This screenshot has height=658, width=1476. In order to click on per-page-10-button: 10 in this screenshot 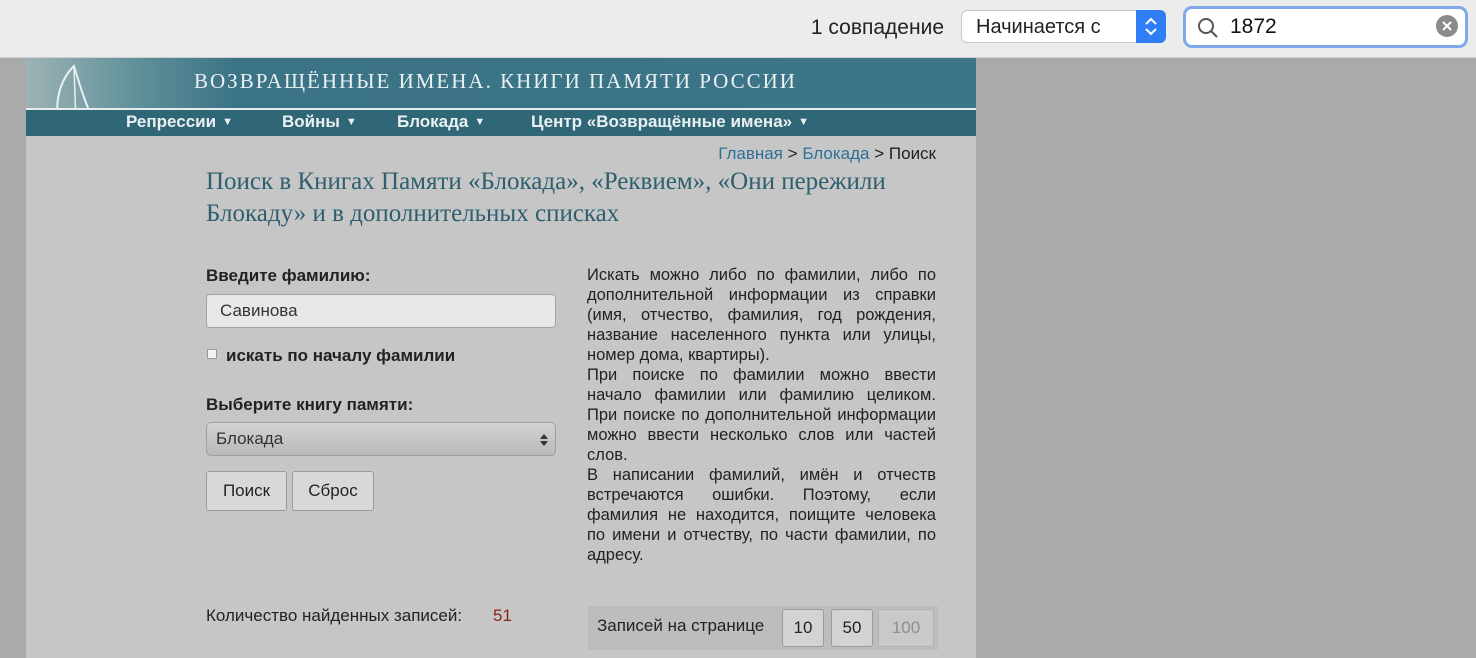, I will do `click(803, 628)`.